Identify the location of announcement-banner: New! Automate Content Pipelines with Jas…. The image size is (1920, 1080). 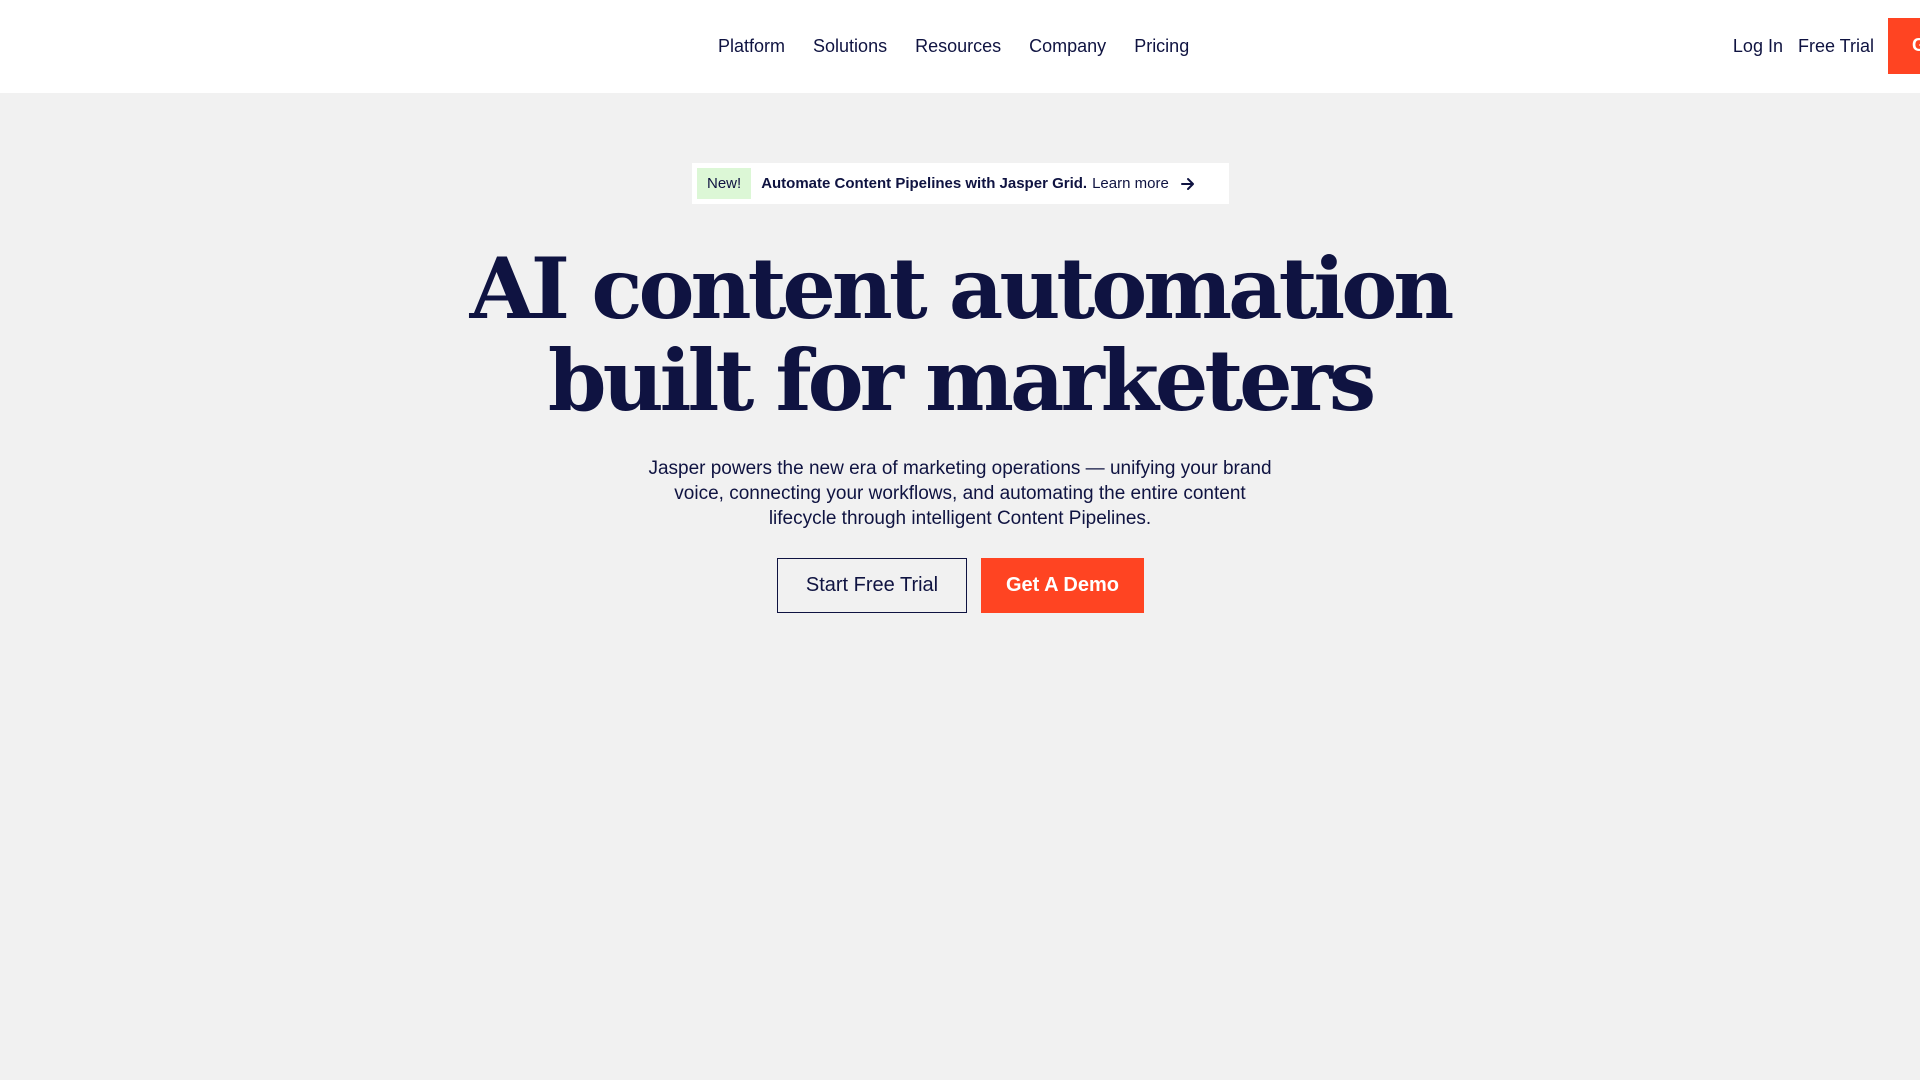
(960, 183).